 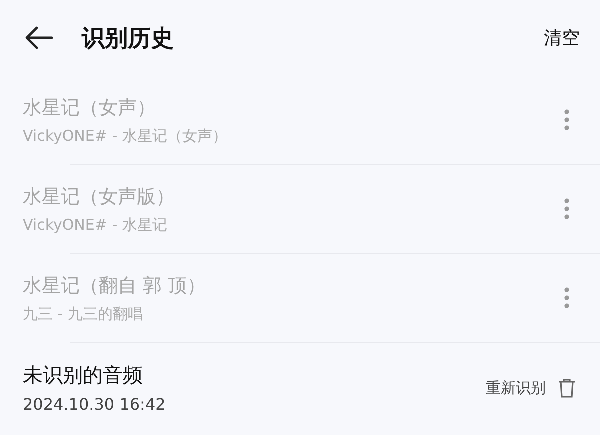 What do you see at coordinates (128, 39) in the screenshot?
I see `page-title: 识别历史` at bounding box center [128, 39].